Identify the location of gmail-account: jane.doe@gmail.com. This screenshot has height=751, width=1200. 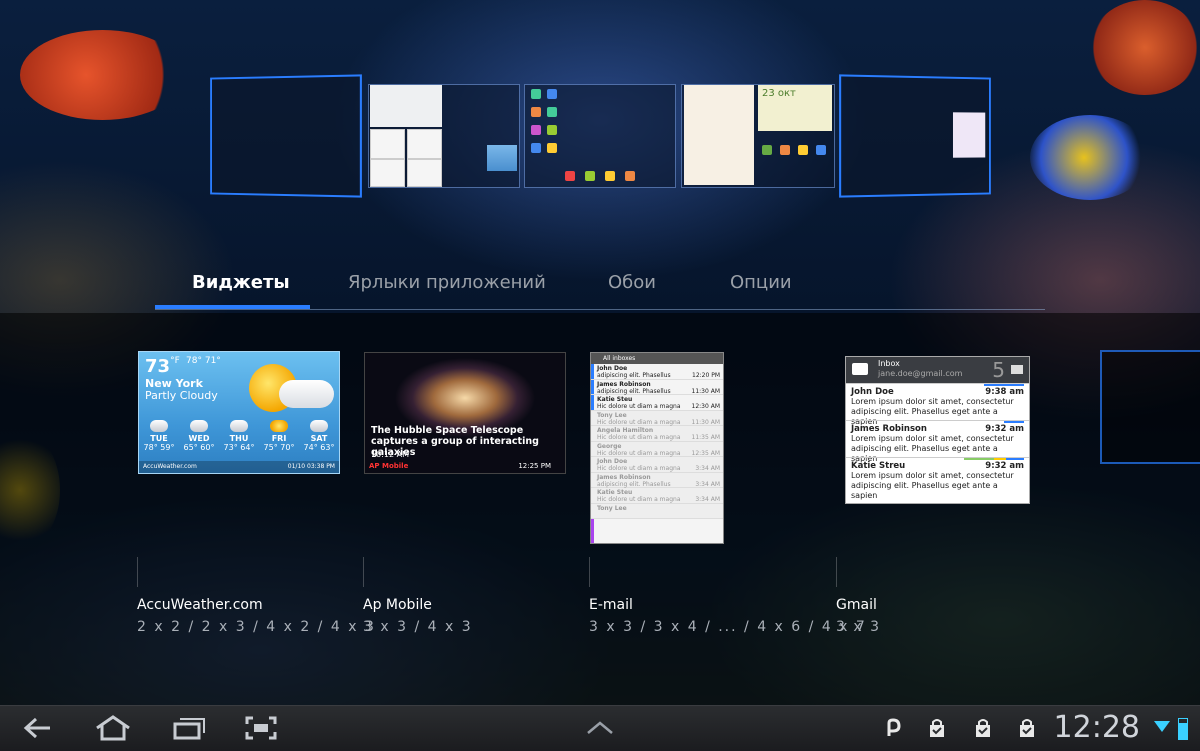
(920, 373).